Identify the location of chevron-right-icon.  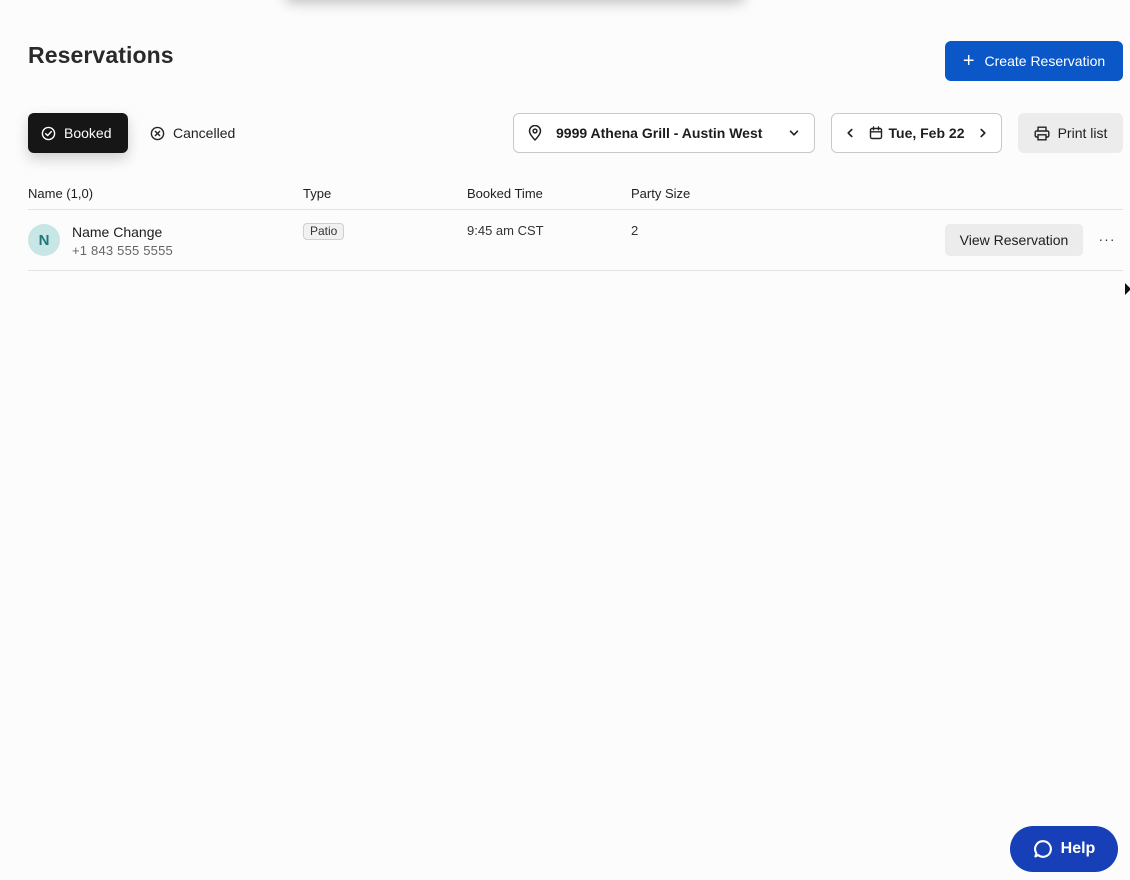
(983, 133).